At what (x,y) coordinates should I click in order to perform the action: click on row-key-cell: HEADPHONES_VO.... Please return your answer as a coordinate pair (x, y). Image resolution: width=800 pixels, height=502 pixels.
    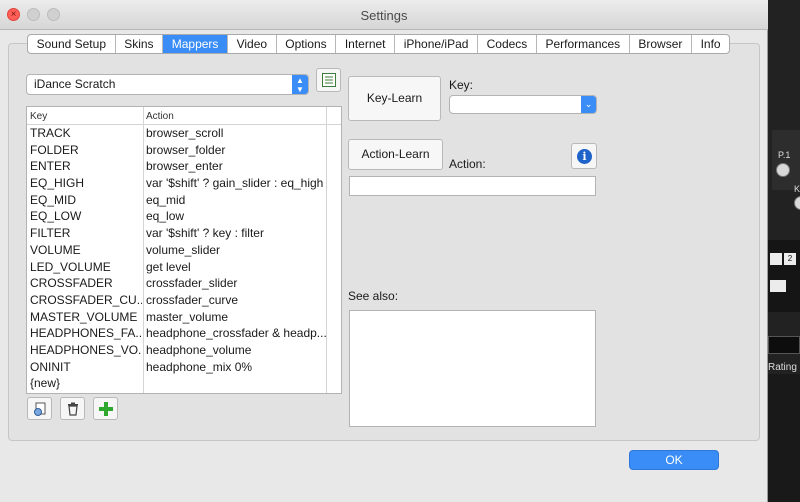
    Looking at the image, I should click on (86, 349).